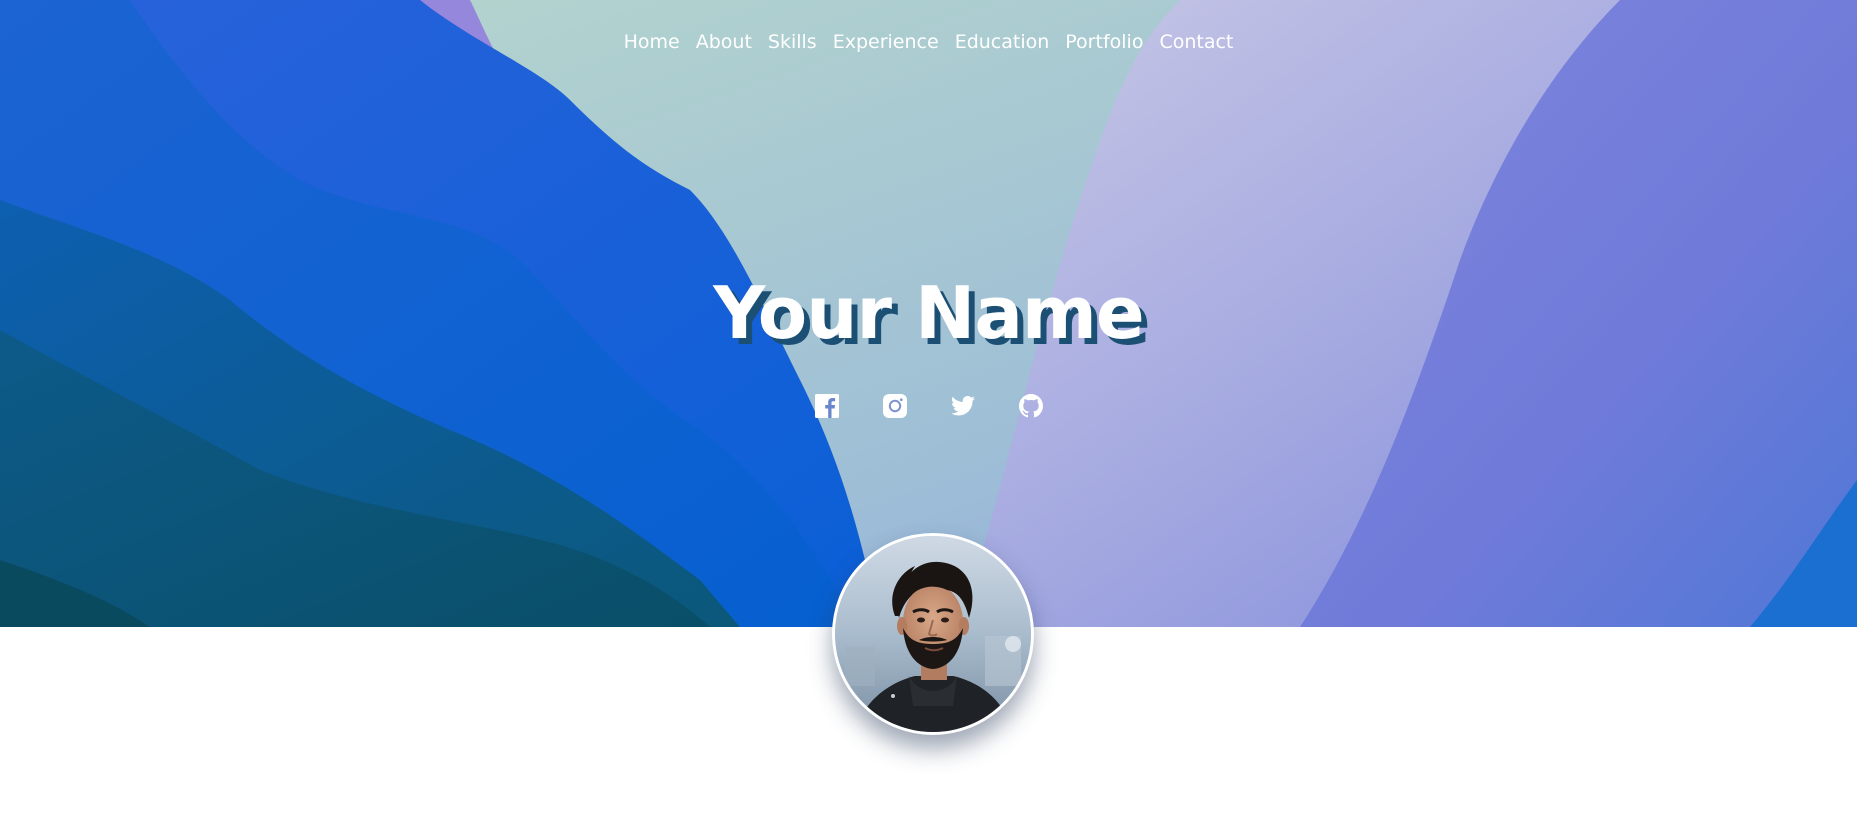 Image resolution: width=1857 pixels, height=831 pixels. I want to click on nav-item-home: Home, so click(652, 42).